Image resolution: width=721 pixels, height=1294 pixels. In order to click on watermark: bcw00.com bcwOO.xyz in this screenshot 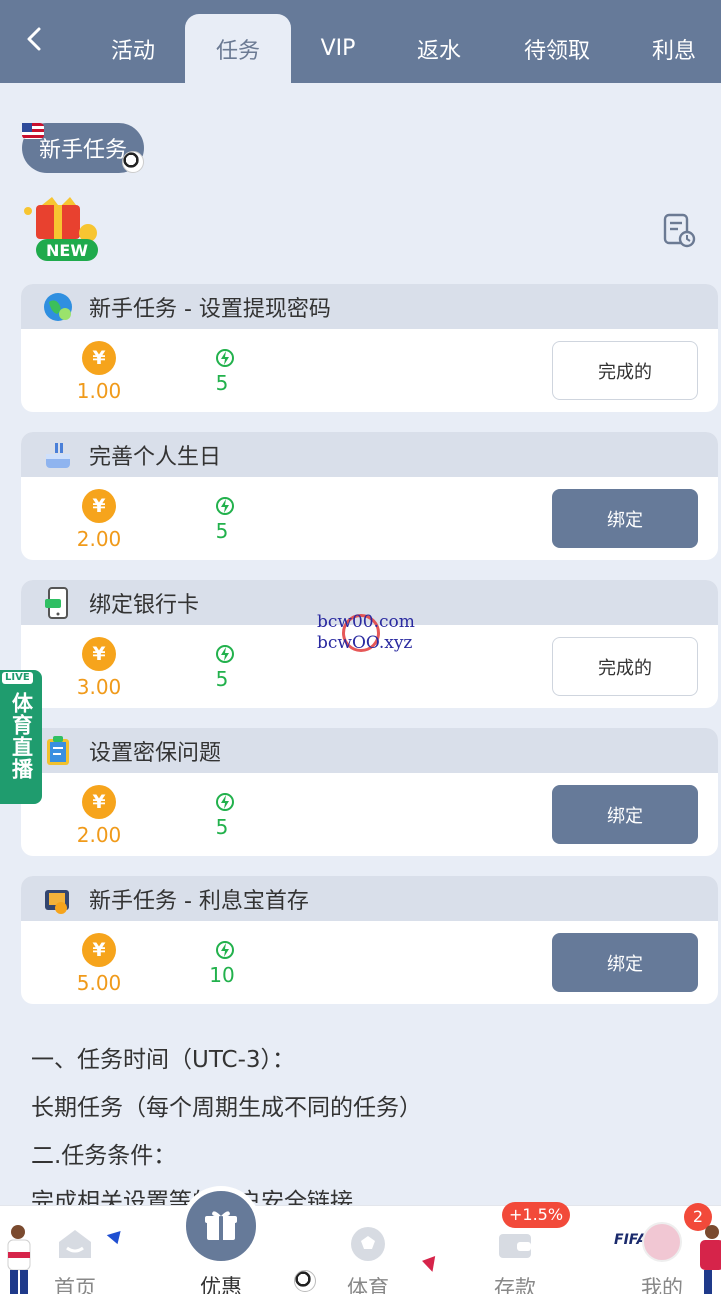, I will do `click(372, 633)`.